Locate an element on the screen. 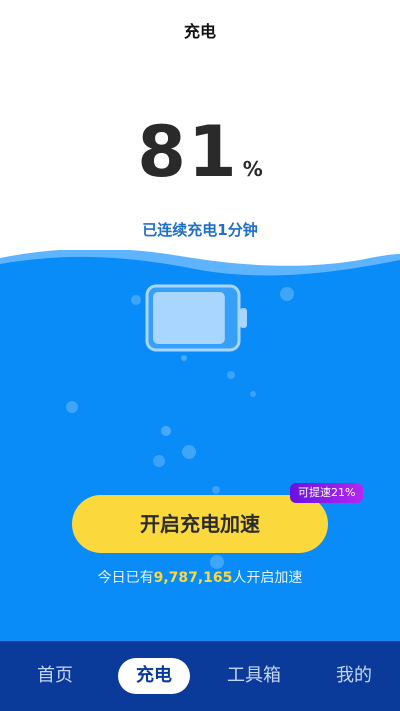 The width and height of the screenshot is (400, 711). today-suffix: 人开启加速 is located at coordinates (267, 578).